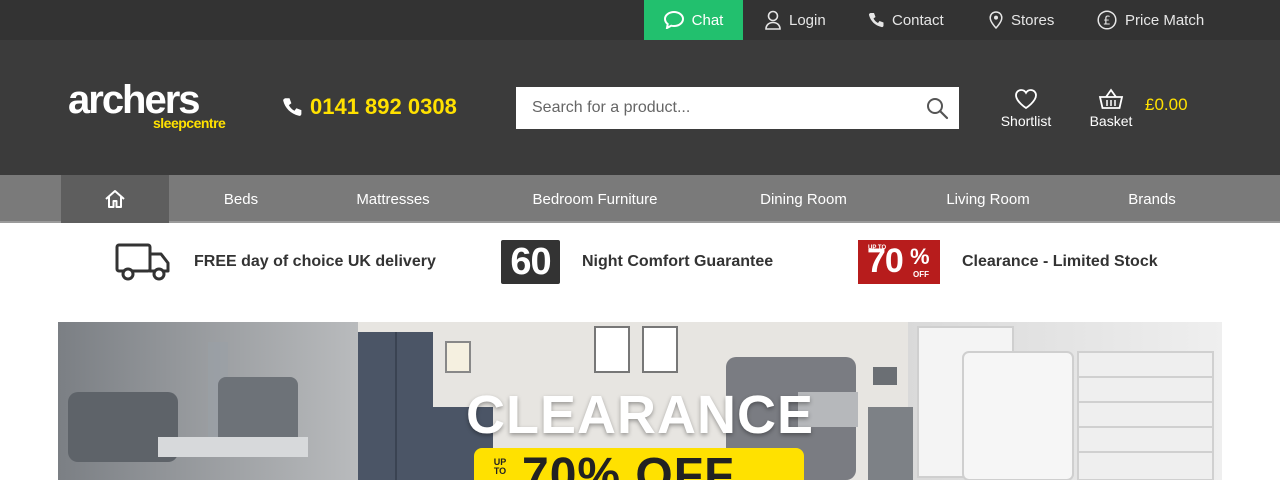  Describe the element at coordinates (996, 20) in the screenshot. I see `map-pin-icon` at that location.